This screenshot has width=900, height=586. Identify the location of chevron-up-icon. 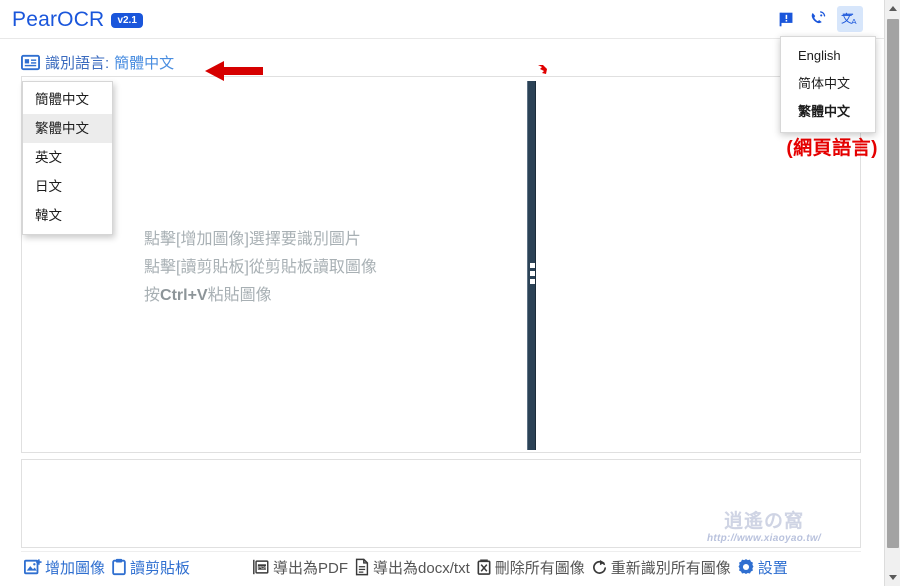
(893, 8).